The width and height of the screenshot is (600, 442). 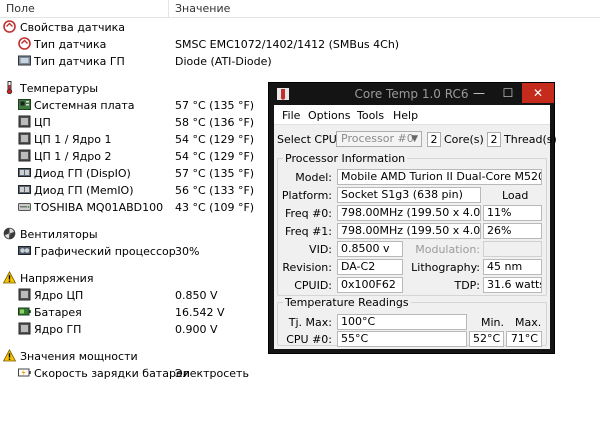 I want to click on load1-field: 26%, so click(x=512, y=231).